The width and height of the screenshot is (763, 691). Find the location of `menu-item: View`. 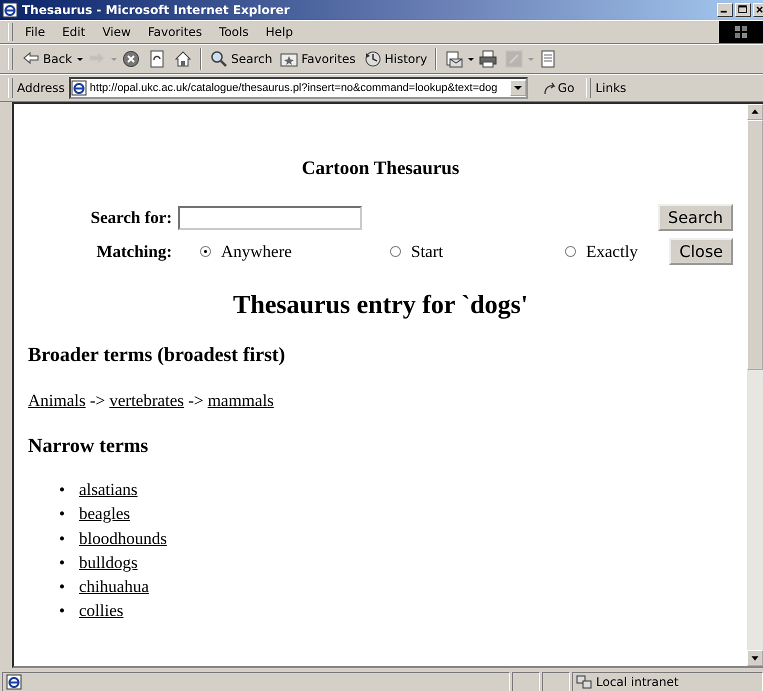

menu-item: View is located at coordinates (116, 32).